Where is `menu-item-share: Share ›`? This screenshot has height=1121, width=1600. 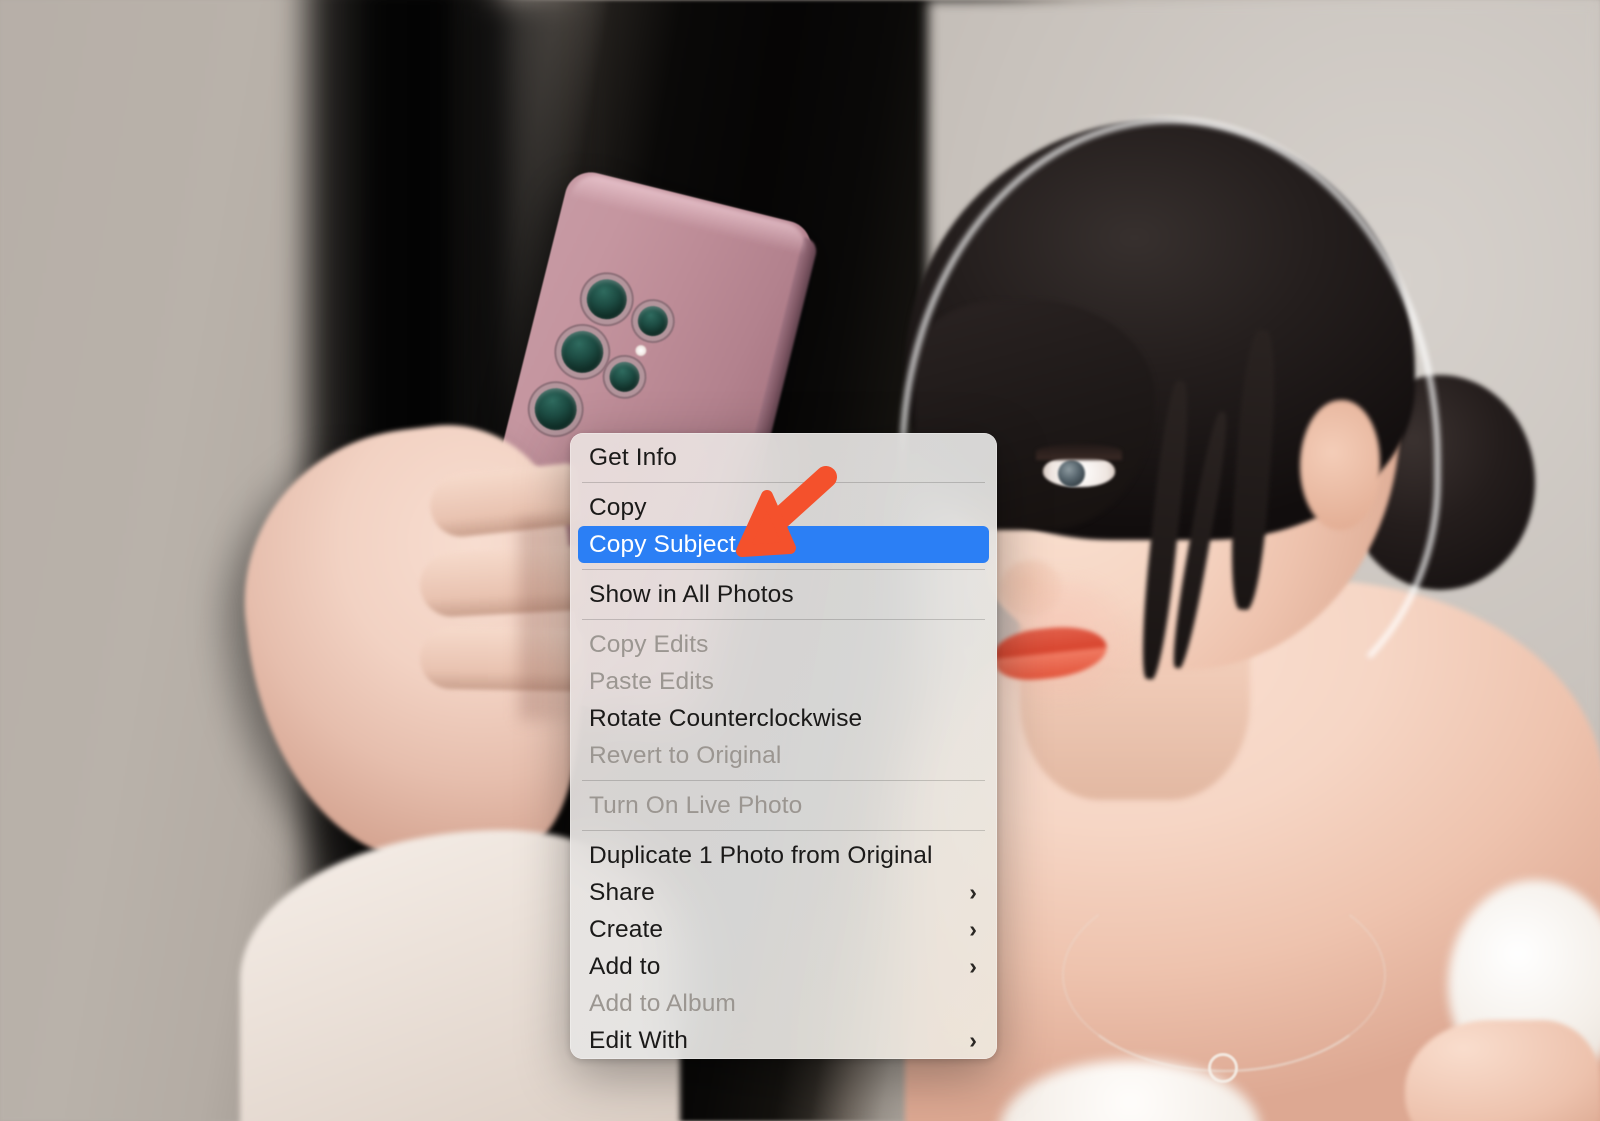
menu-item-share: Share › is located at coordinates (783, 892).